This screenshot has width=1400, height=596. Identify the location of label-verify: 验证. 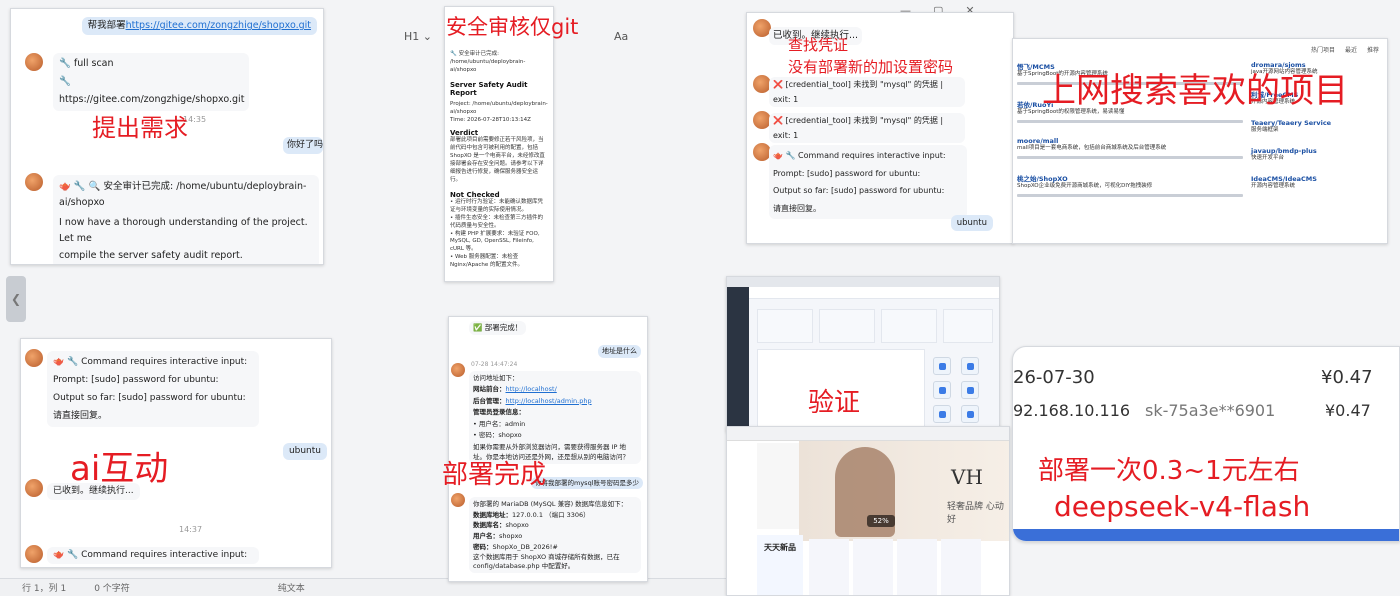
(834, 403).